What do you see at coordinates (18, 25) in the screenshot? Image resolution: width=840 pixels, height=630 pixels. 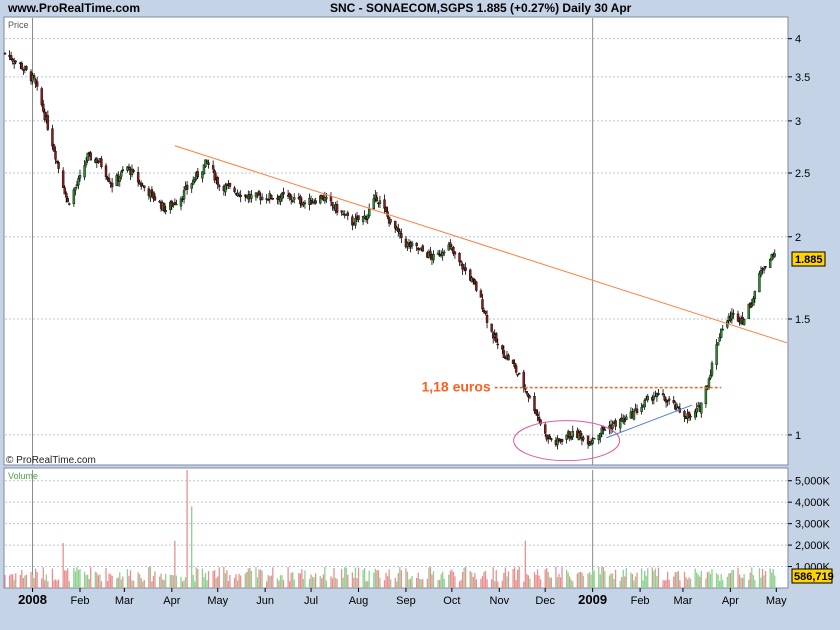 I see `price-panel-label: Price` at bounding box center [18, 25].